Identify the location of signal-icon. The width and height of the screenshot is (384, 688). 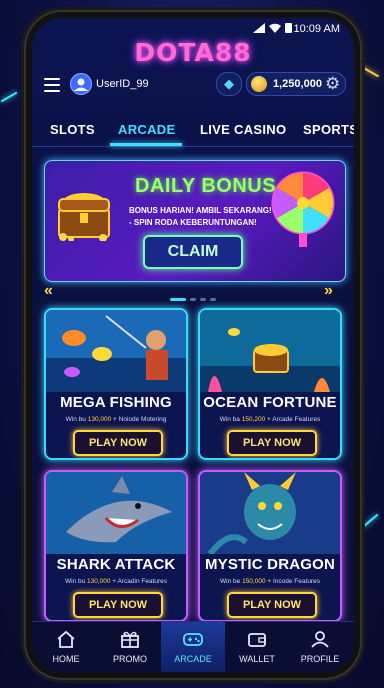
(259, 27).